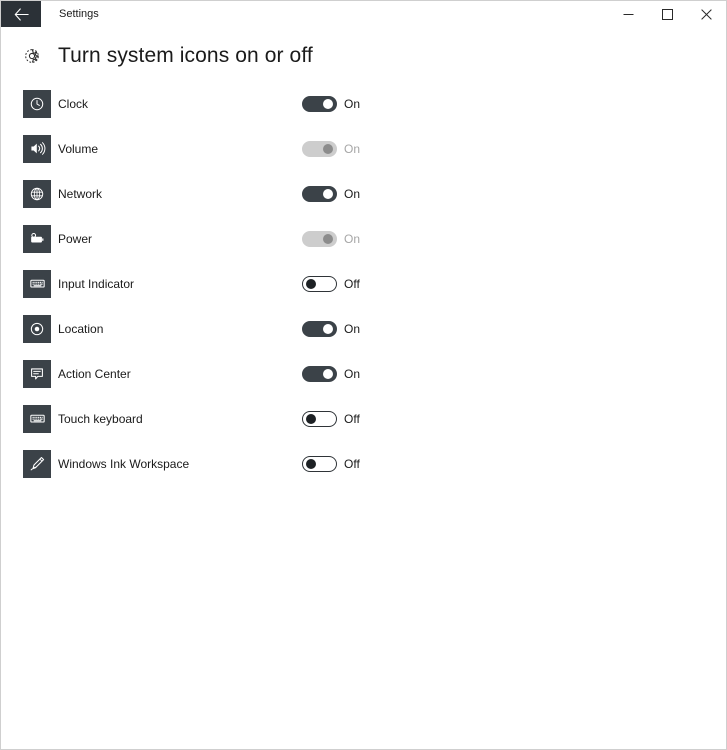 The height and width of the screenshot is (750, 727). I want to click on system-icon-row: Network On, so click(363, 193).